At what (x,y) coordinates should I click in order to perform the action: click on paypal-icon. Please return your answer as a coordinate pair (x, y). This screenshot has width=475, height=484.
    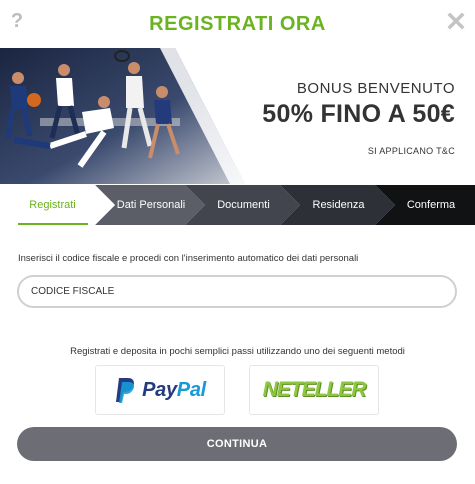
    Looking at the image, I should click on (125, 390).